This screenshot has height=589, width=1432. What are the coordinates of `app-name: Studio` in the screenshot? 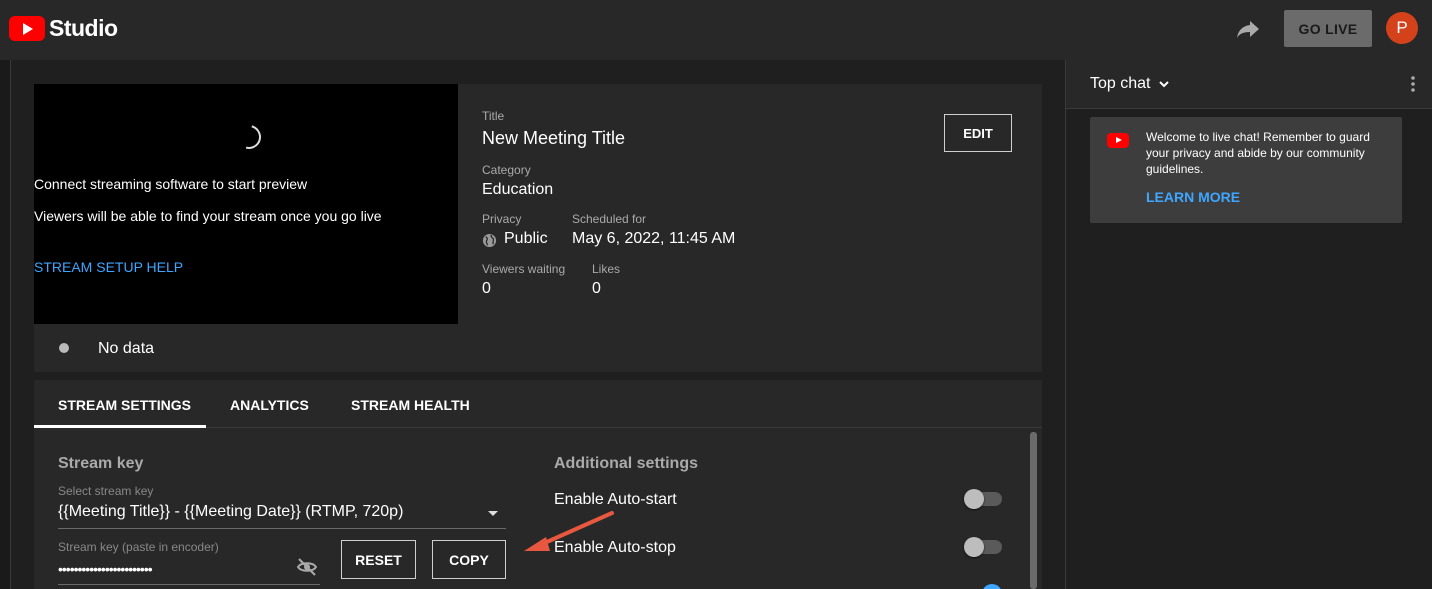 It's located at (83, 28).